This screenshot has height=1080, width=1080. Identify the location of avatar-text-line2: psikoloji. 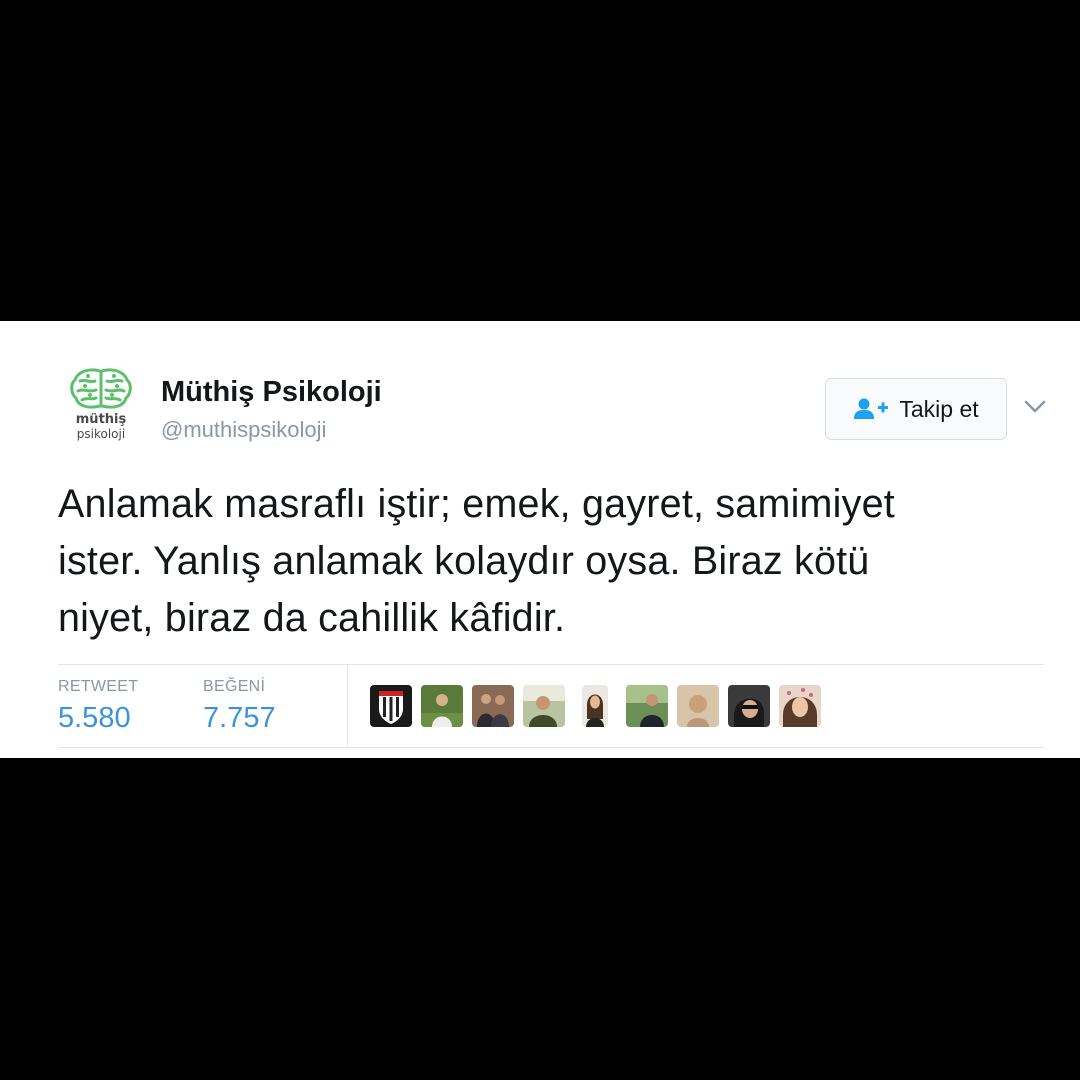
(101, 434).